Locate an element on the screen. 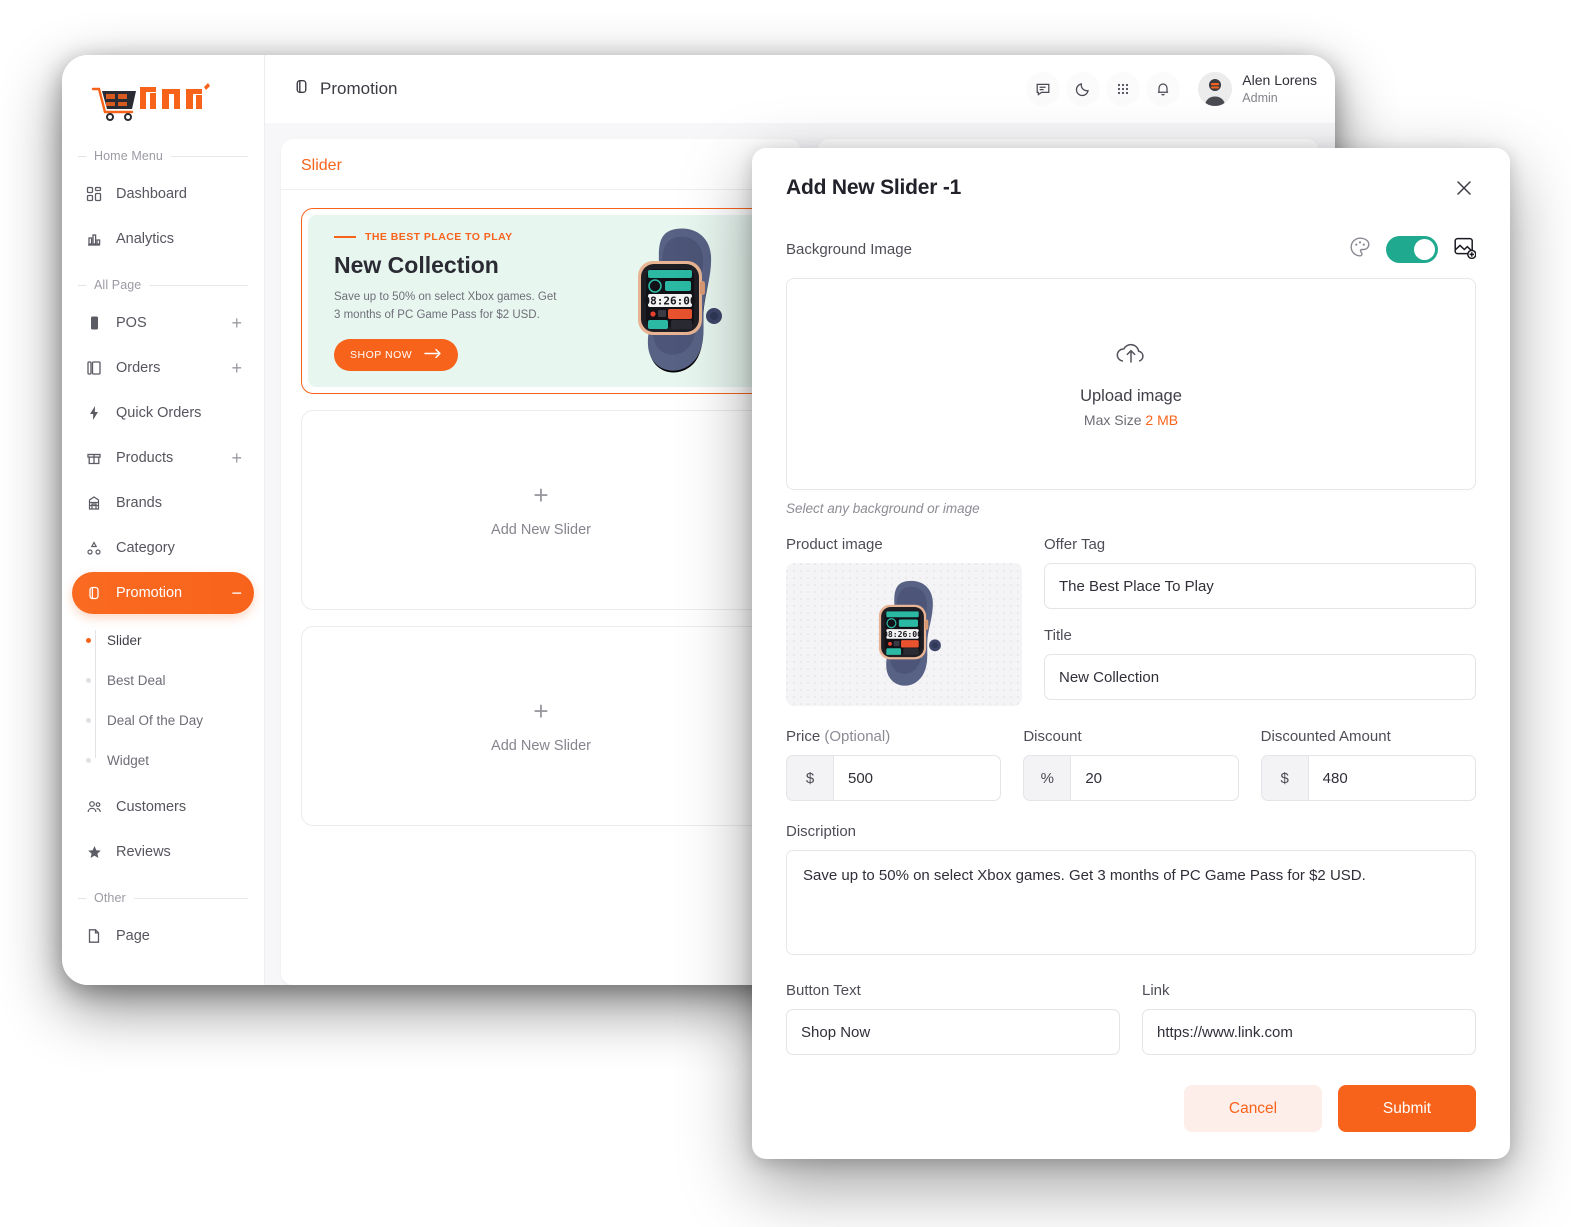  sidebar-item-brands: Brands is located at coordinates (163, 503).